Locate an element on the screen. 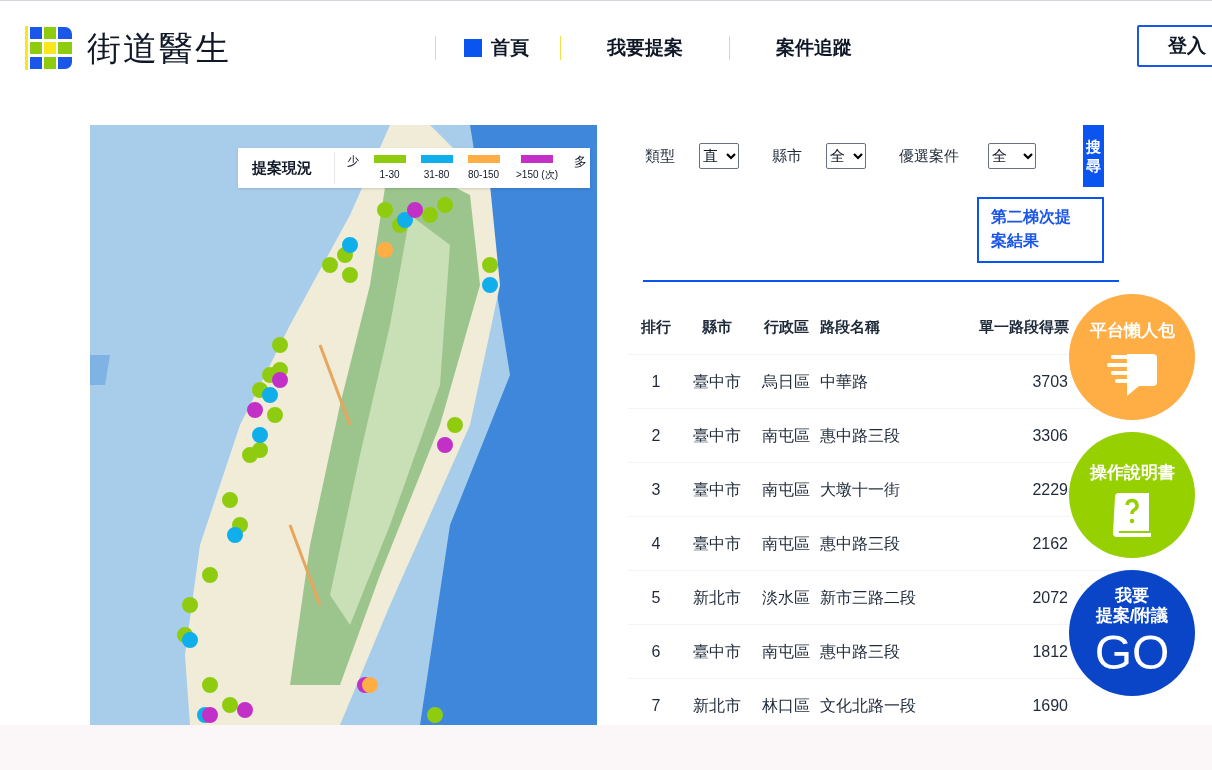 The height and width of the screenshot is (770, 1212). table-cell-text: 2162 is located at coordinates (1049, 543).